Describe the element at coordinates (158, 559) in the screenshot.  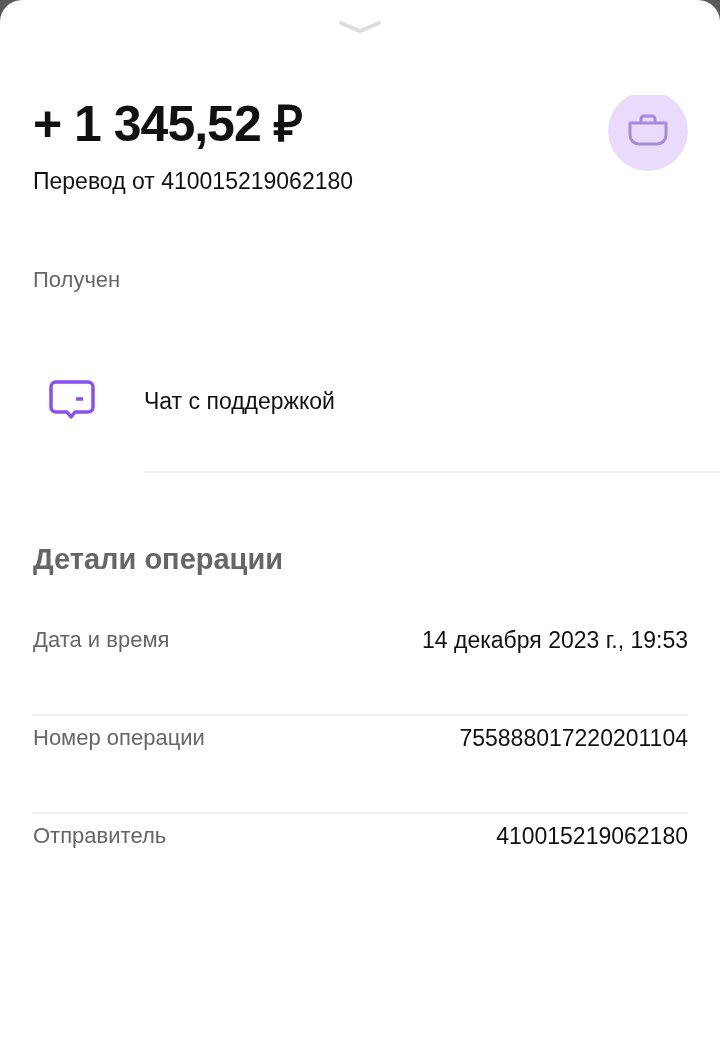
I see `section-title: Детали операции` at that location.